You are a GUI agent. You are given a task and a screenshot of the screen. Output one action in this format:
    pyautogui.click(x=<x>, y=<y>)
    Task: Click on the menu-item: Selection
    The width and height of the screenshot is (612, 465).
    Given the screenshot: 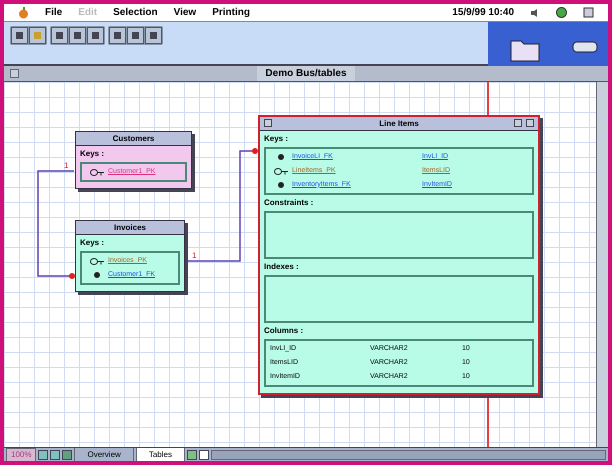 What is the action you would take?
    pyautogui.click(x=135, y=12)
    